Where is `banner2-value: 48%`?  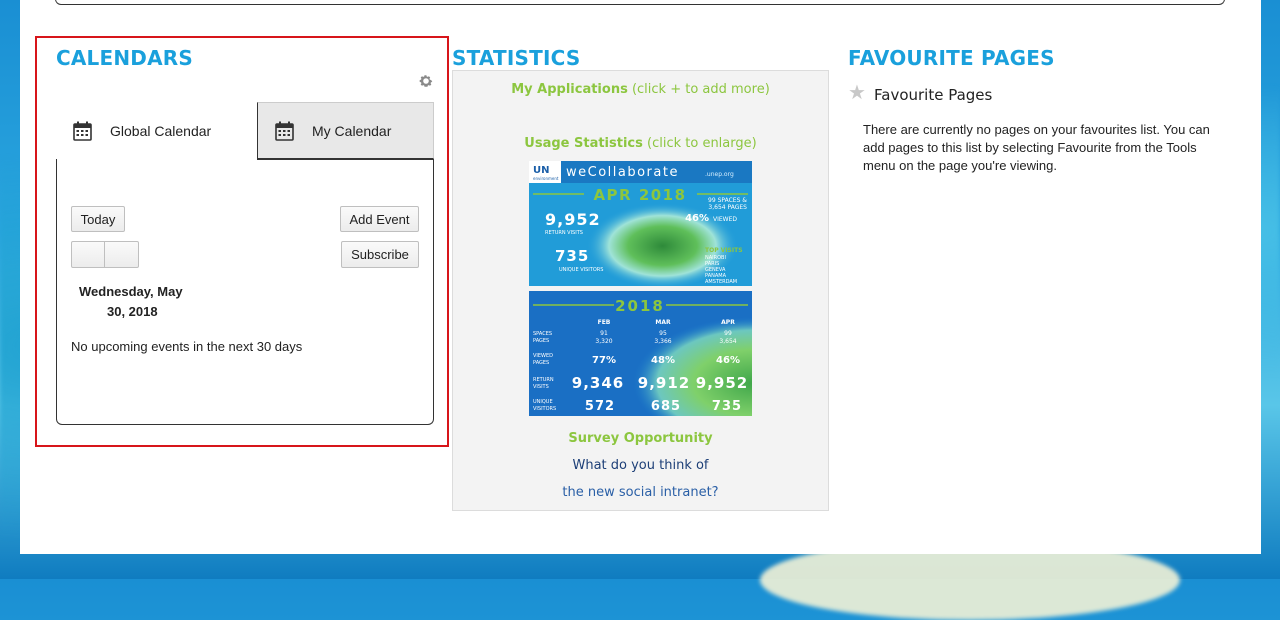
banner2-value: 48% is located at coordinates (663, 360).